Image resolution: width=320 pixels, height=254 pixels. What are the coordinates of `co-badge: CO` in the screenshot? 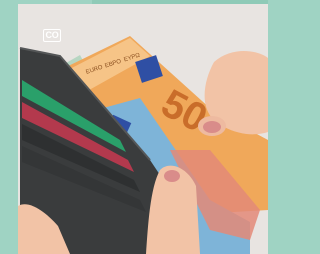 It's located at (52, 35).